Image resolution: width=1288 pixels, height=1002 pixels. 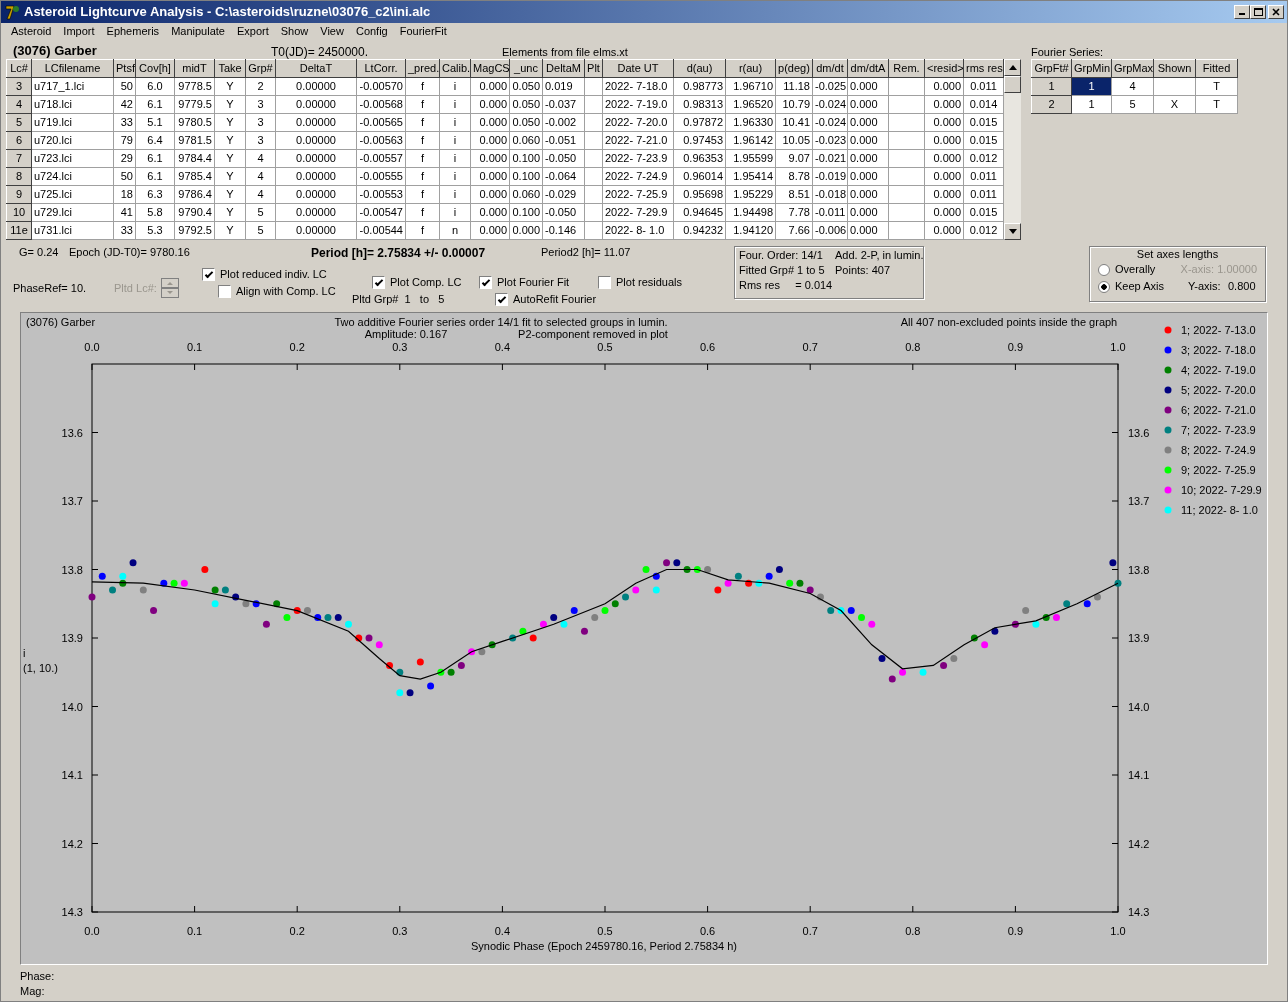 What do you see at coordinates (198, 32) in the screenshot?
I see `menu-item: Manipulate` at bounding box center [198, 32].